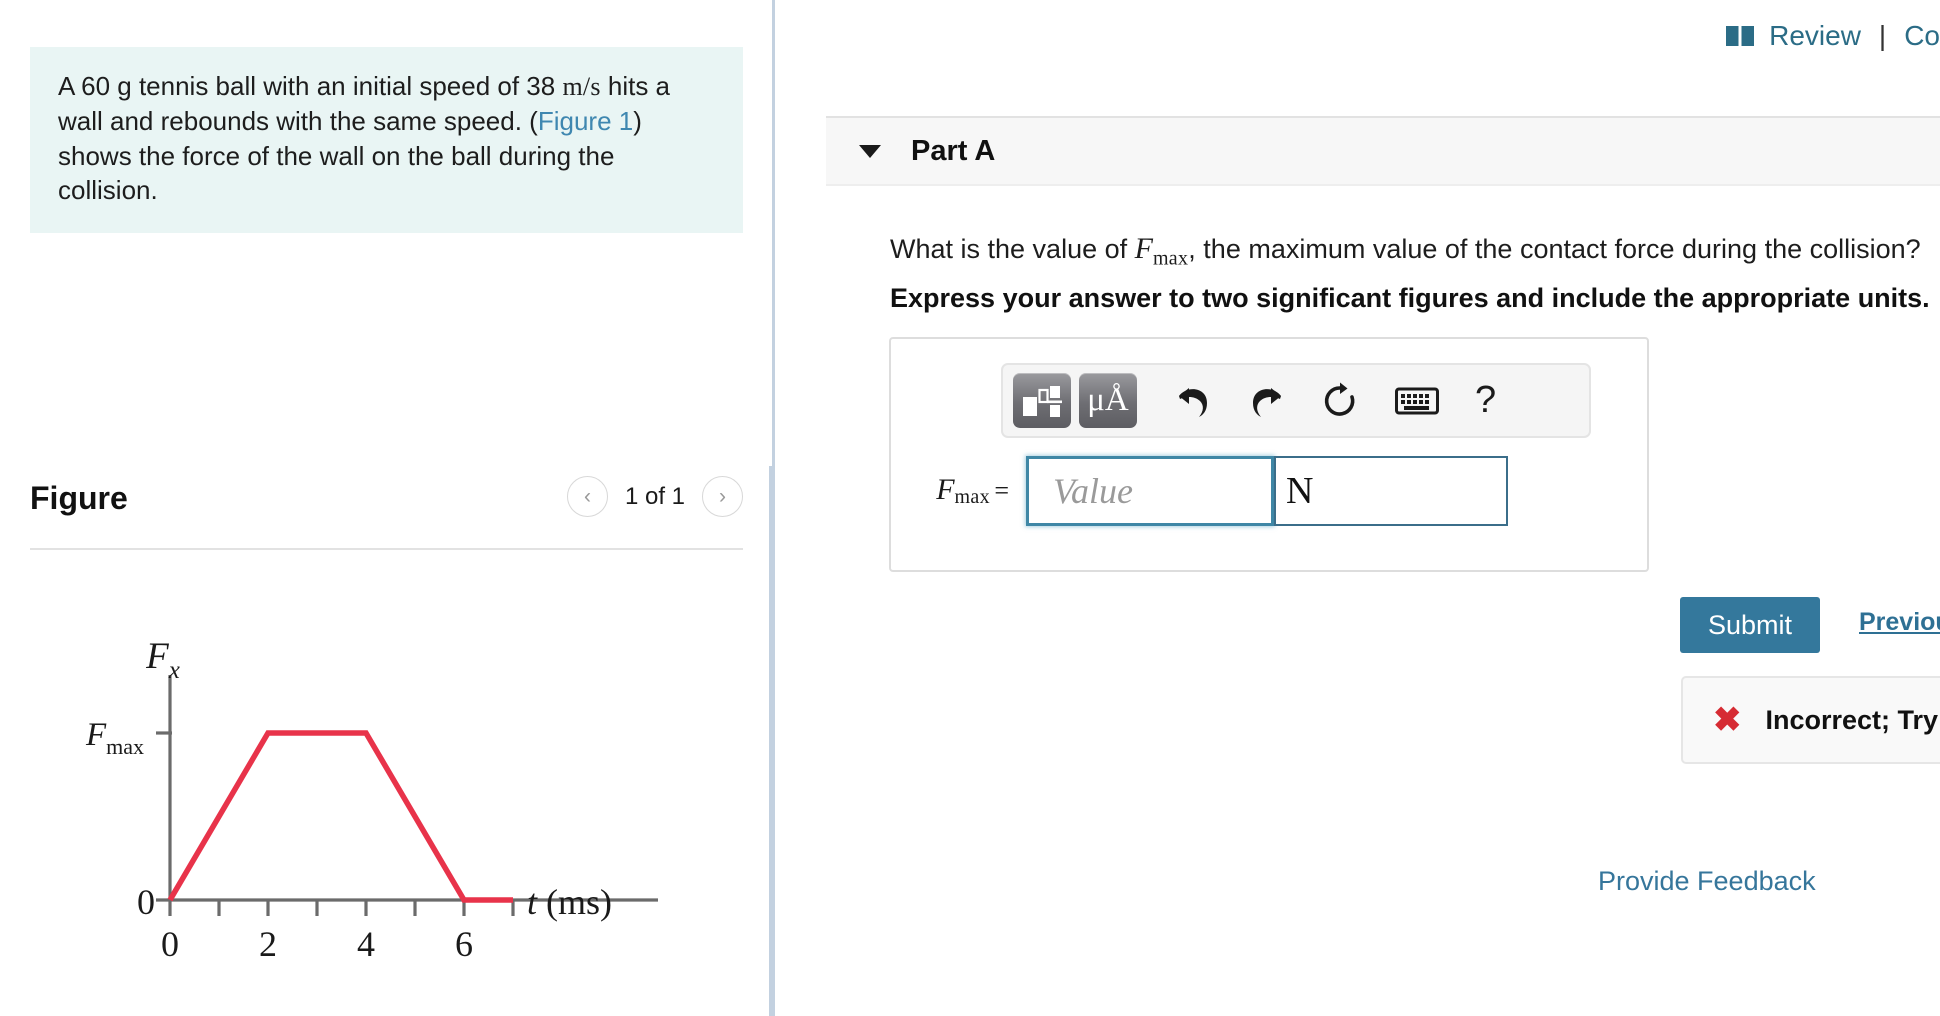 Image resolution: width=1940 pixels, height=1016 pixels. I want to click on x-tick-marks, so click(341, 908).